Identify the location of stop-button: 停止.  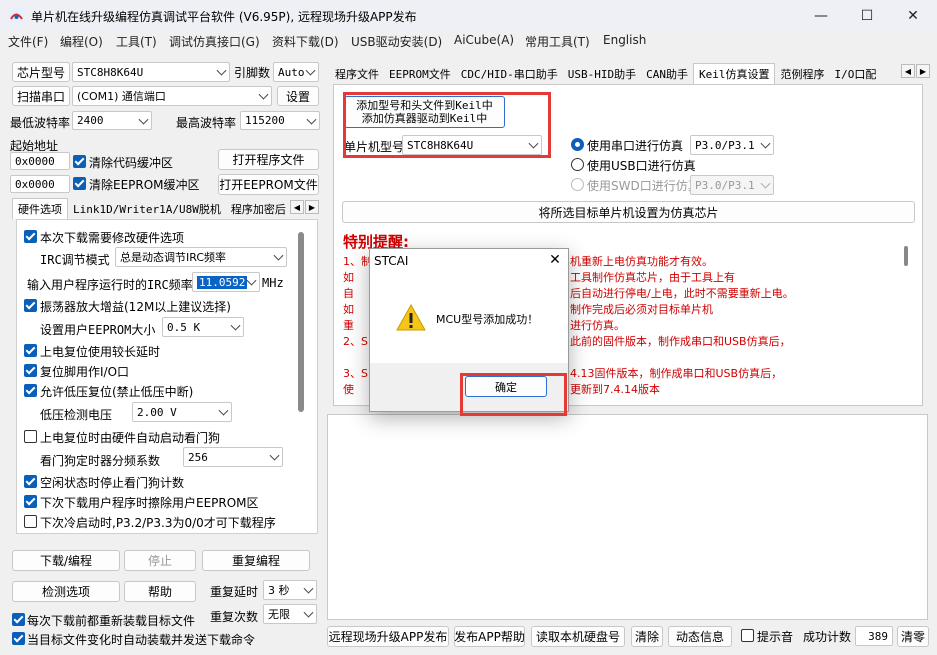
(160, 560).